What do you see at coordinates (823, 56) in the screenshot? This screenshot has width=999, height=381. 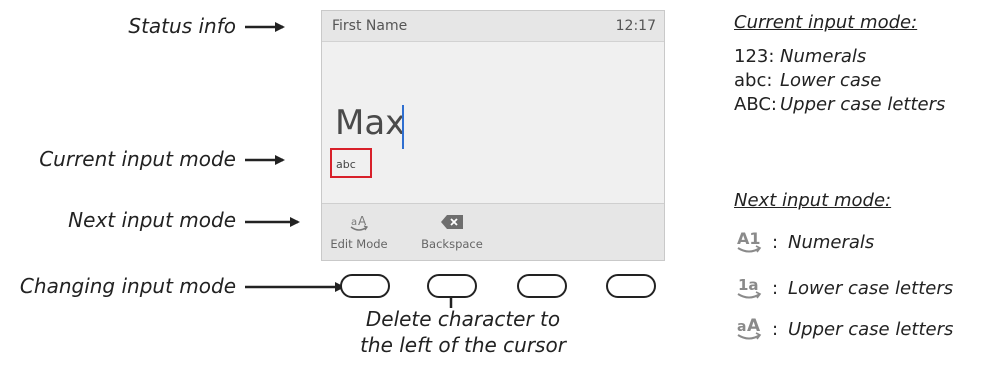 I see `mode-desc: Numerals` at bounding box center [823, 56].